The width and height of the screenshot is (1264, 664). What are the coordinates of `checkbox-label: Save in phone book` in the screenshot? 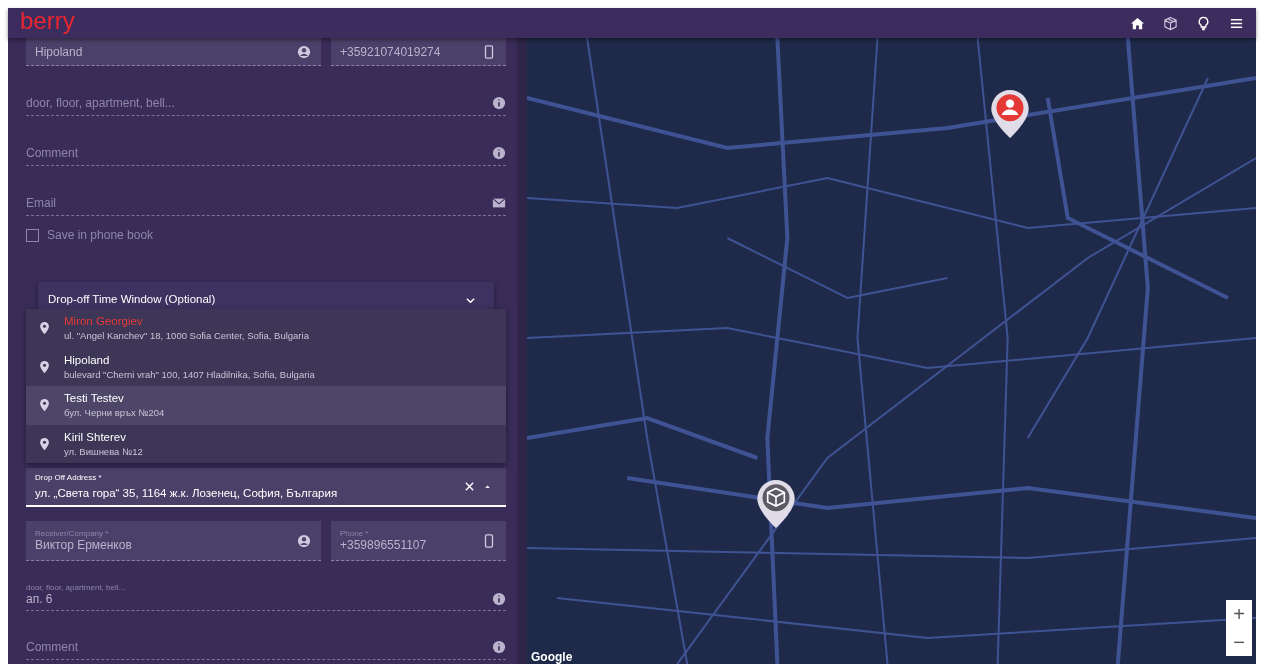 It's located at (100, 235).